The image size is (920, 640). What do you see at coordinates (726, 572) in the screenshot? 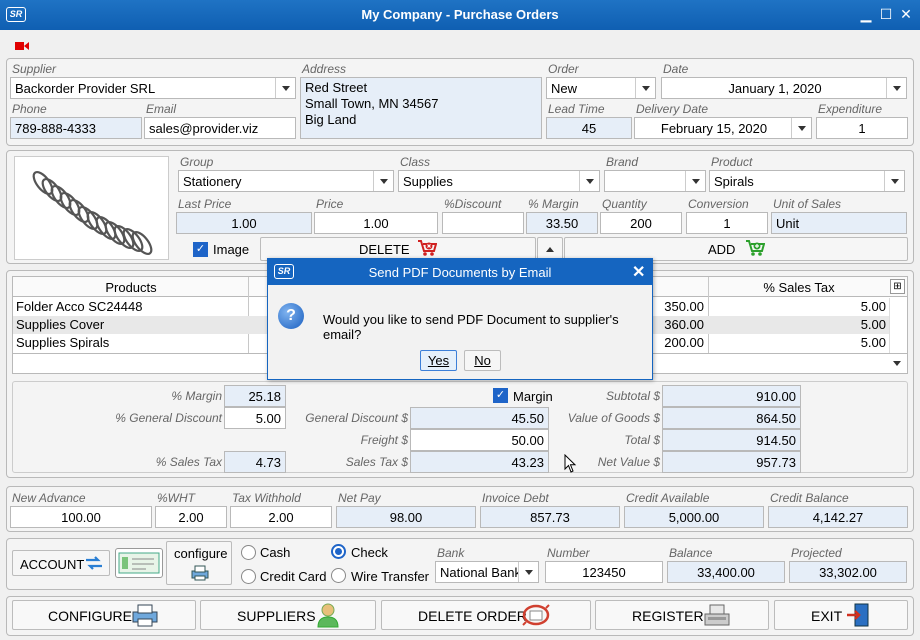
I see `balance-field: 33,400.00` at bounding box center [726, 572].